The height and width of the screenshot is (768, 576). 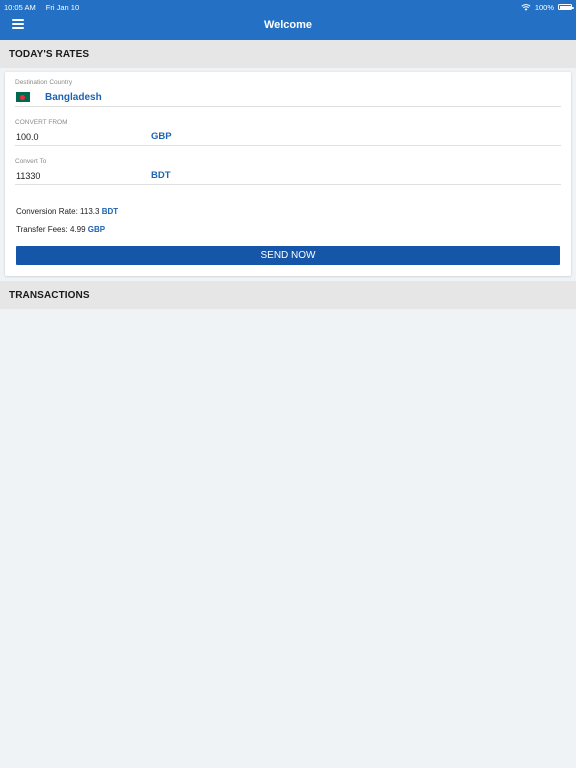 I want to click on status-left: 10:05 AM Fri Jan 10, so click(x=45, y=7).